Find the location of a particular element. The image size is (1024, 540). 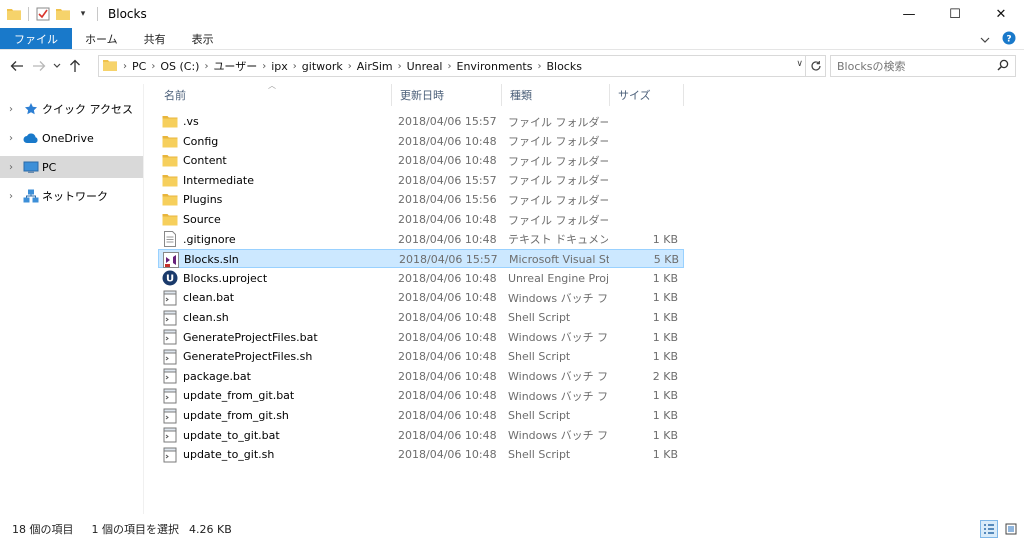

file-name-cell: Plugins is located at coordinates (276, 199).